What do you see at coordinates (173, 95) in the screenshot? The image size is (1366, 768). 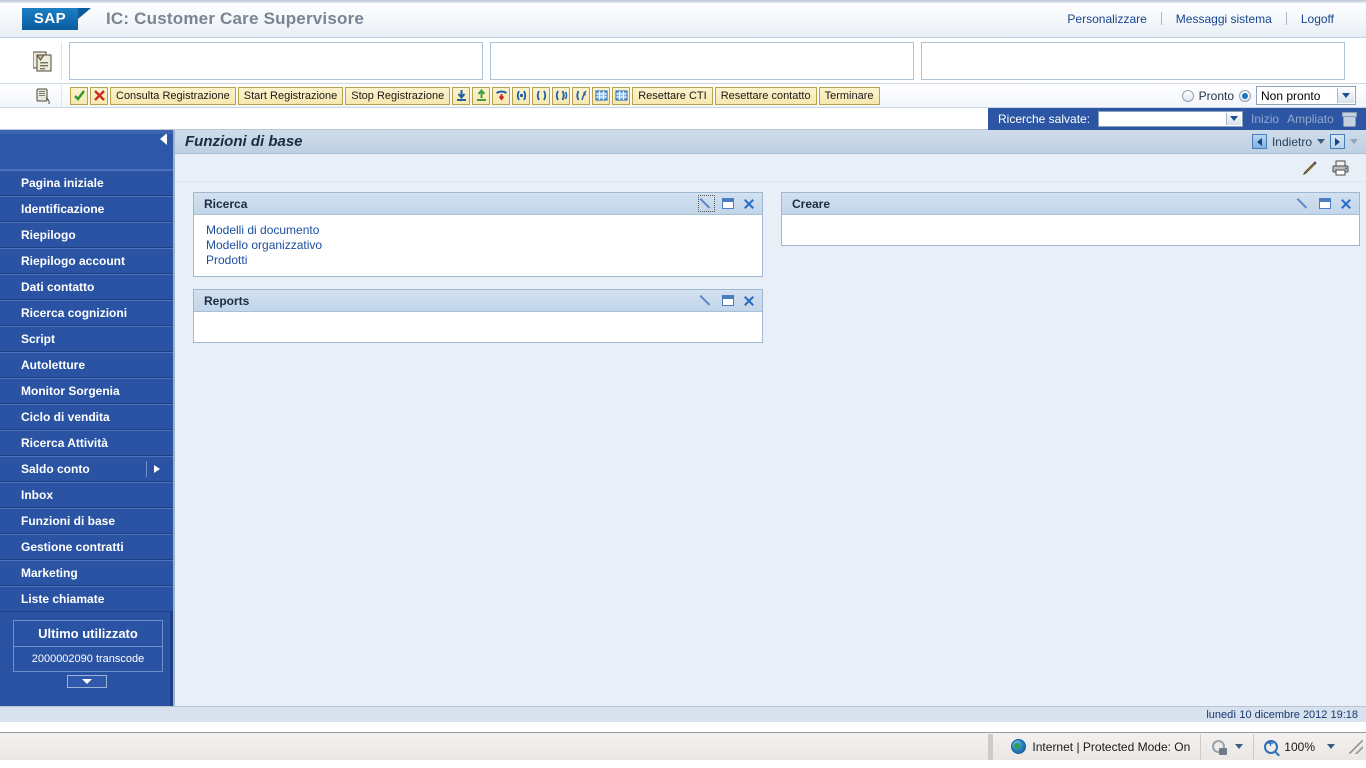 I see `consulta-registrazione-button: Consulta Registrazione` at bounding box center [173, 95].